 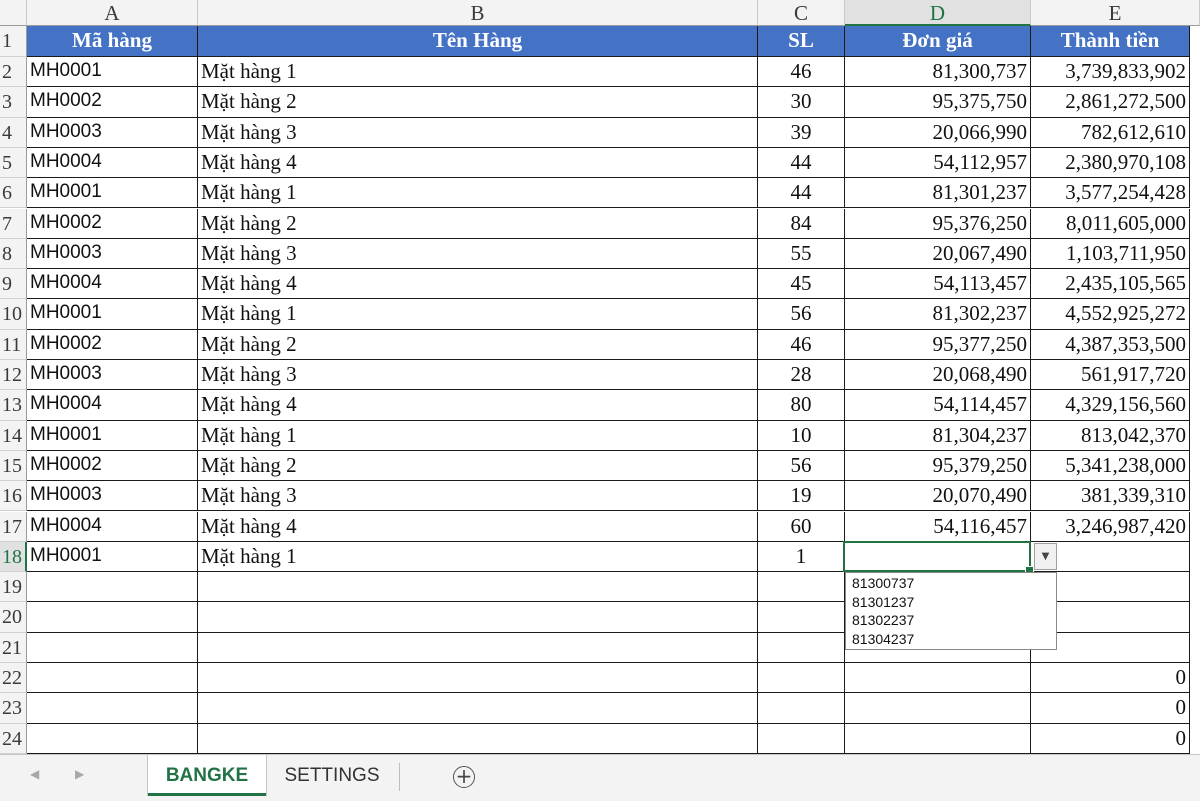 I want to click on price-cell: 20,067,490, so click(x=938, y=254).